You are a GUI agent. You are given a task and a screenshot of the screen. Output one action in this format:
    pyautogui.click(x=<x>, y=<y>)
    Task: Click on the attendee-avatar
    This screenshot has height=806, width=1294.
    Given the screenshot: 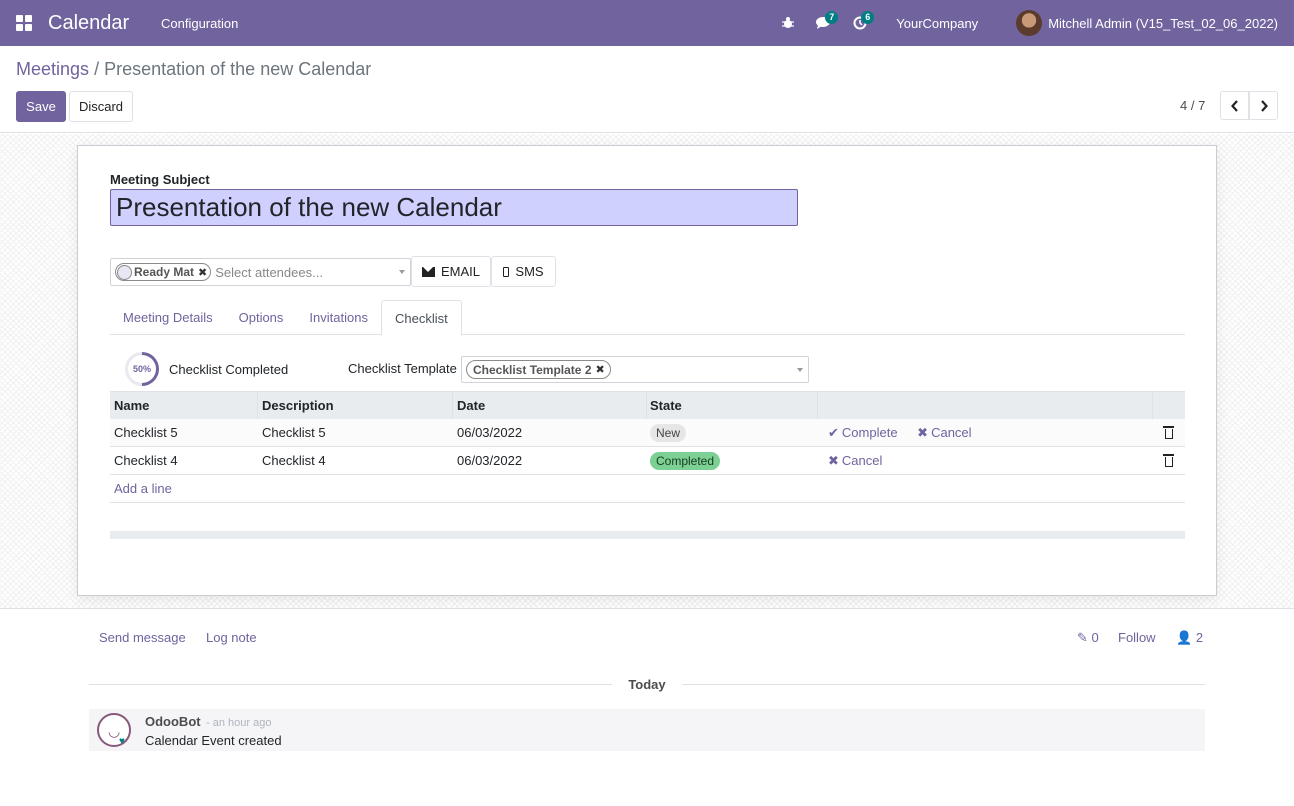 What is the action you would take?
    pyautogui.click(x=124, y=272)
    